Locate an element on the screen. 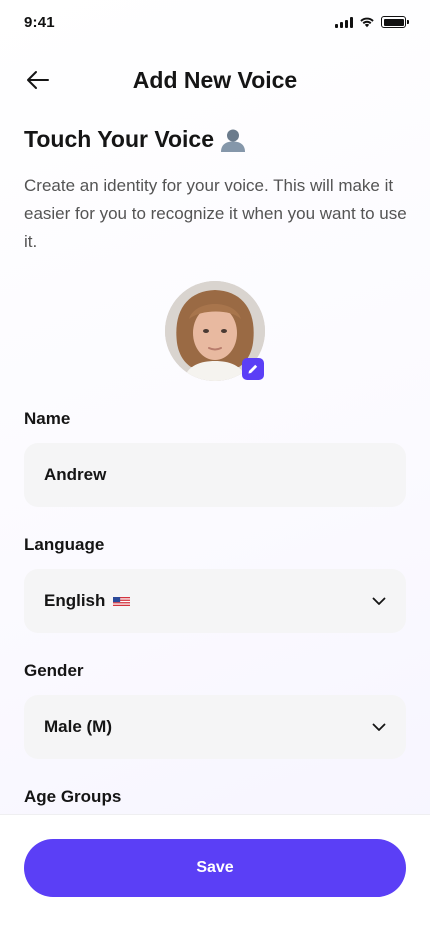  avatar-container is located at coordinates (215, 331).